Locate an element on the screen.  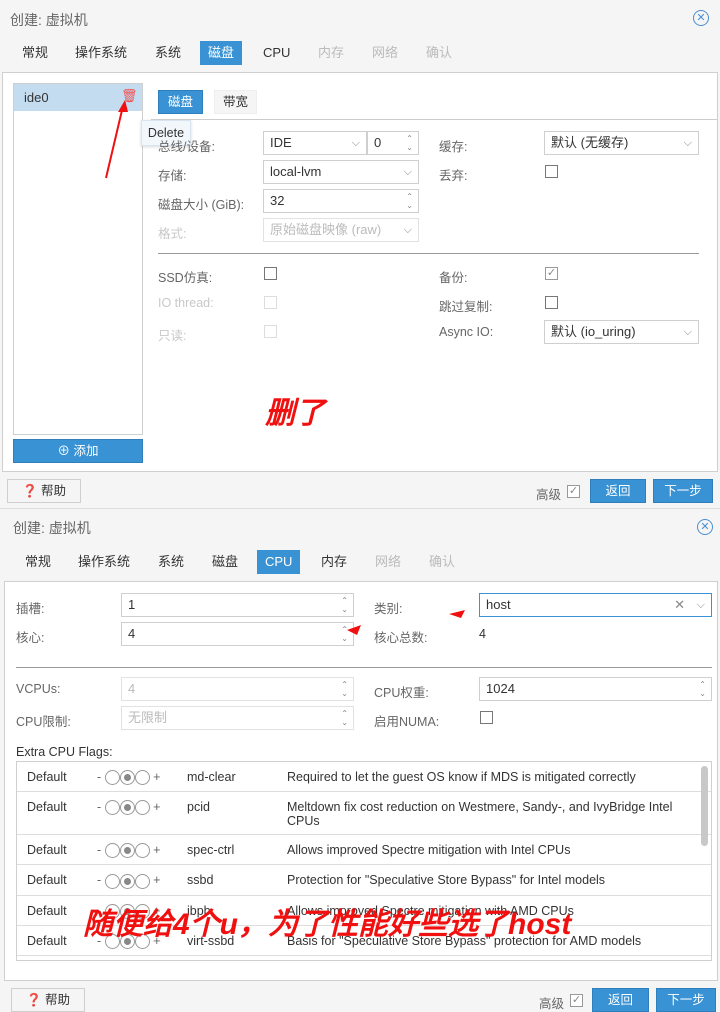
subtab-disk: 磁盘 is located at coordinates (180, 102).